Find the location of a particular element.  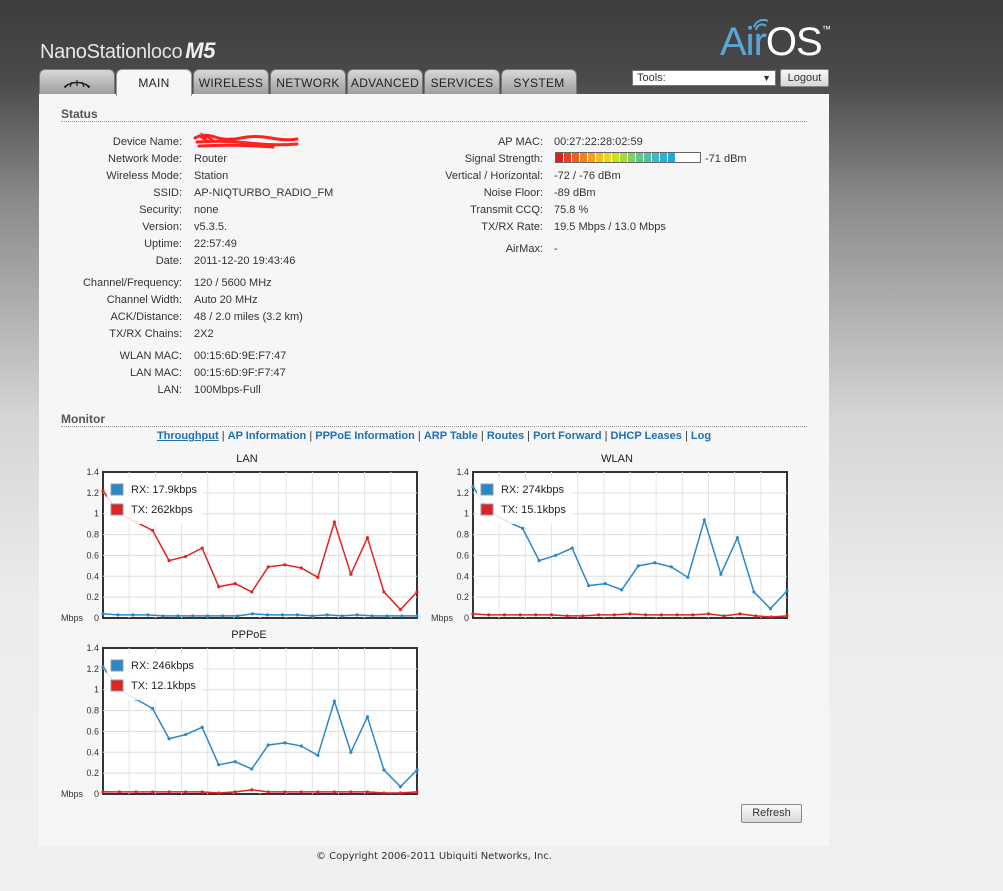

monitor-link-routes: Routes is located at coordinates (505, 436).